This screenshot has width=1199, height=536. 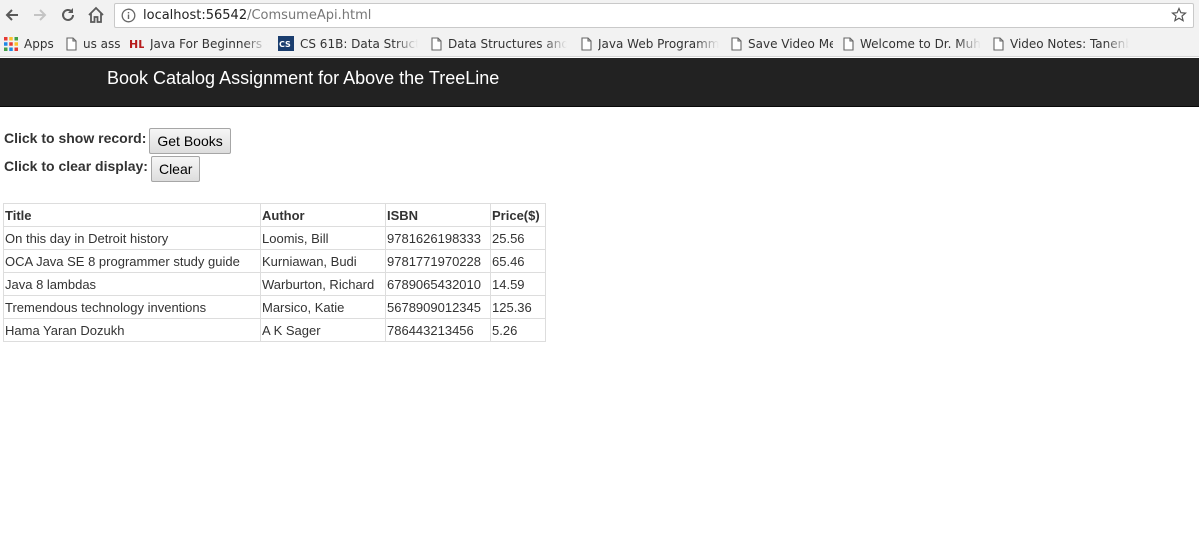 I want to click on url-path: /ComsumeApi.html, so click(x=309, y=15).